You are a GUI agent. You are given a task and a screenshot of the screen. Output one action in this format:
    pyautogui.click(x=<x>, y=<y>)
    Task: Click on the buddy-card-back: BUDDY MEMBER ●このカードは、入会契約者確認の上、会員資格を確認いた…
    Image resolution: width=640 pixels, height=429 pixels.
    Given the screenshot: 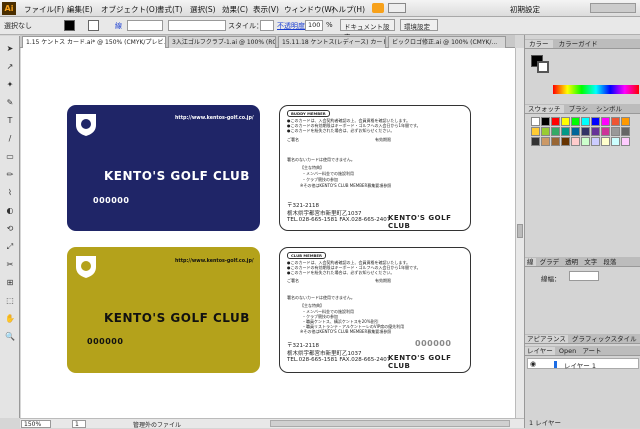 What is the action you would take?
    pyautogui.click(x=375, y=168)
    